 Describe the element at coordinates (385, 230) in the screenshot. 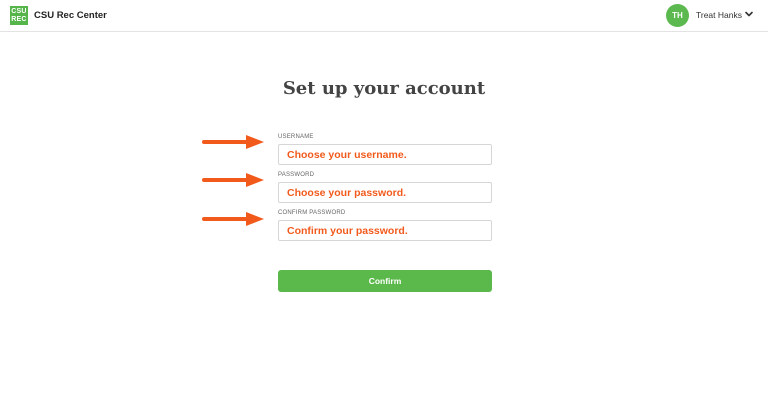

I see `confirm-password-input` at that location.